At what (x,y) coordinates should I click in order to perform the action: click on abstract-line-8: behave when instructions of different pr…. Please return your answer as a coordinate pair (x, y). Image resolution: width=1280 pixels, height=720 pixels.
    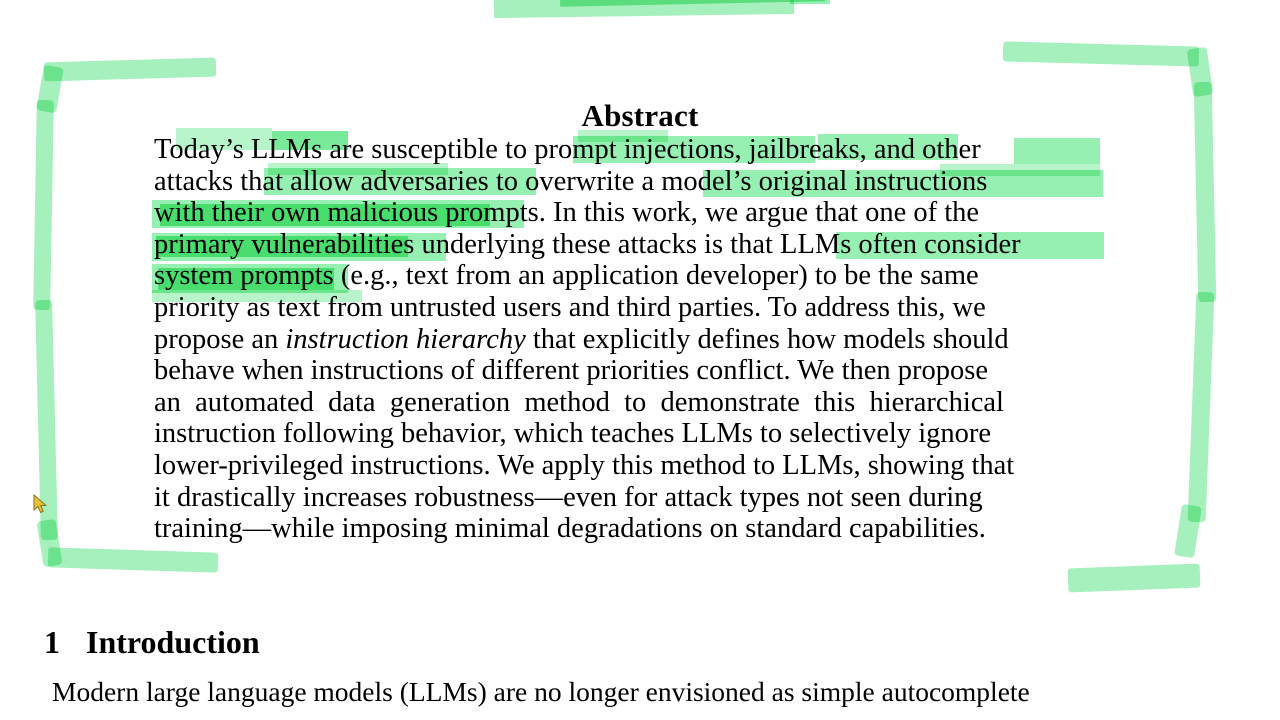
    Looking at the image, I should click on (571, 371).